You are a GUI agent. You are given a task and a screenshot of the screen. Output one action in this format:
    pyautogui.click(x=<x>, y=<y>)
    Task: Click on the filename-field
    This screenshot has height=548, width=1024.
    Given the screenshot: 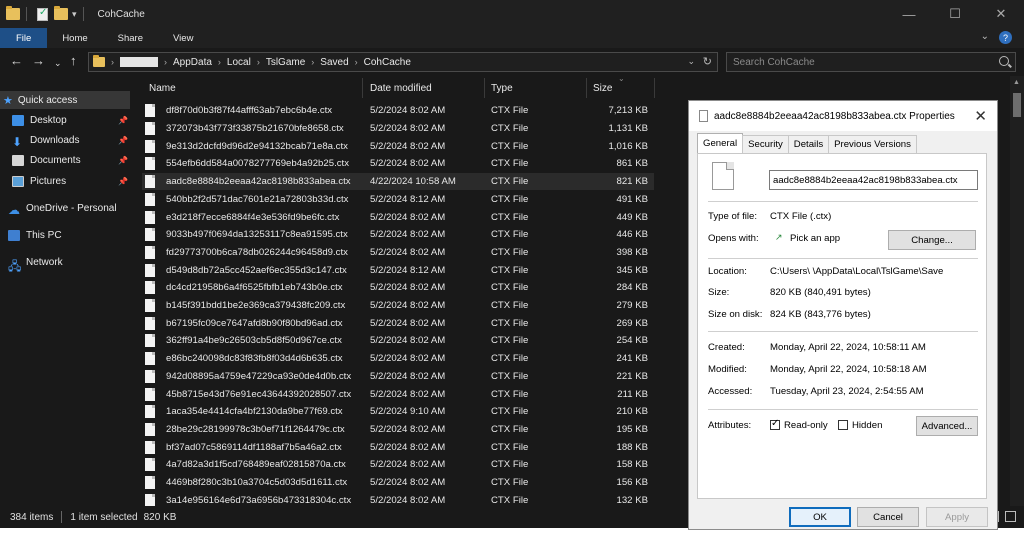 What is the action you would take?
    pyautogui.click(x=873, y=180)
    